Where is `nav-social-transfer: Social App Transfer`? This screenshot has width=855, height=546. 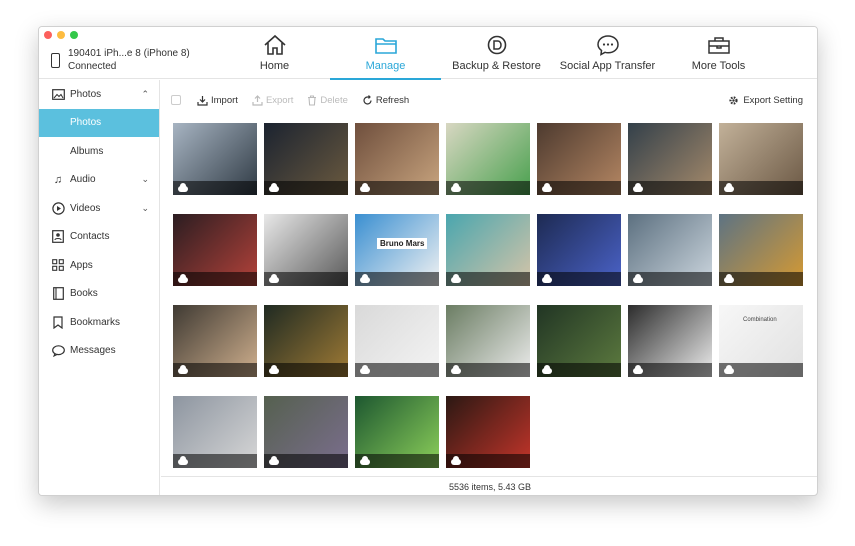
nav-social-transfer: Social App Transfer is located at coordinates (607, 53).